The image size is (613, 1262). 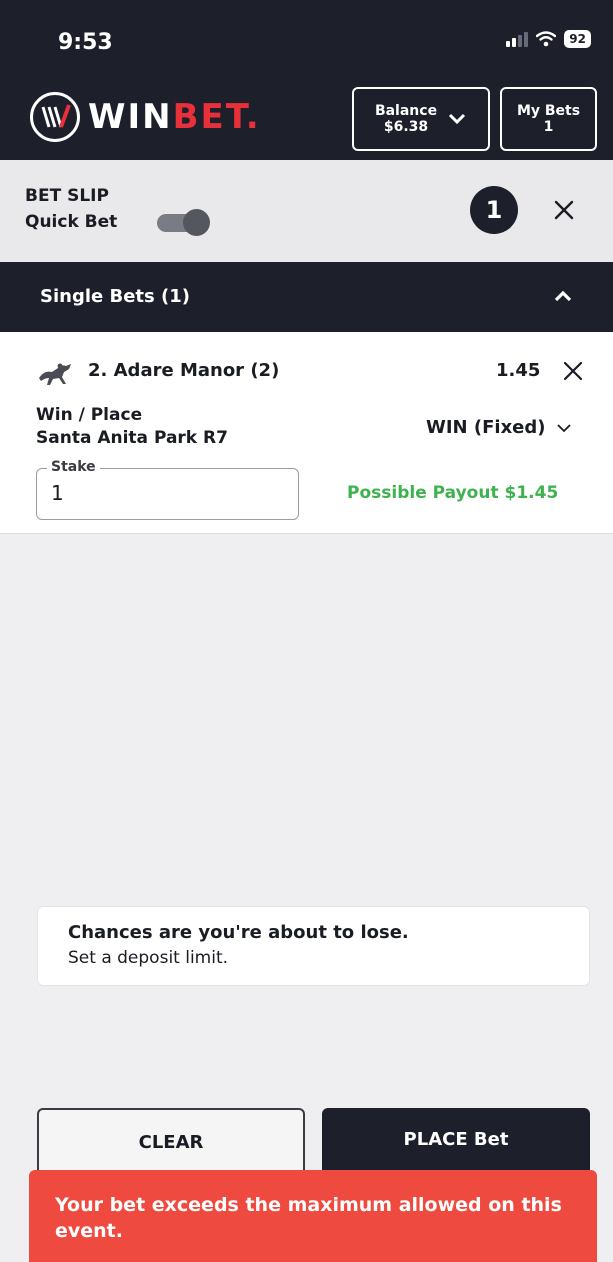 I want to click on signal-icon, so click(x=517, y=39).